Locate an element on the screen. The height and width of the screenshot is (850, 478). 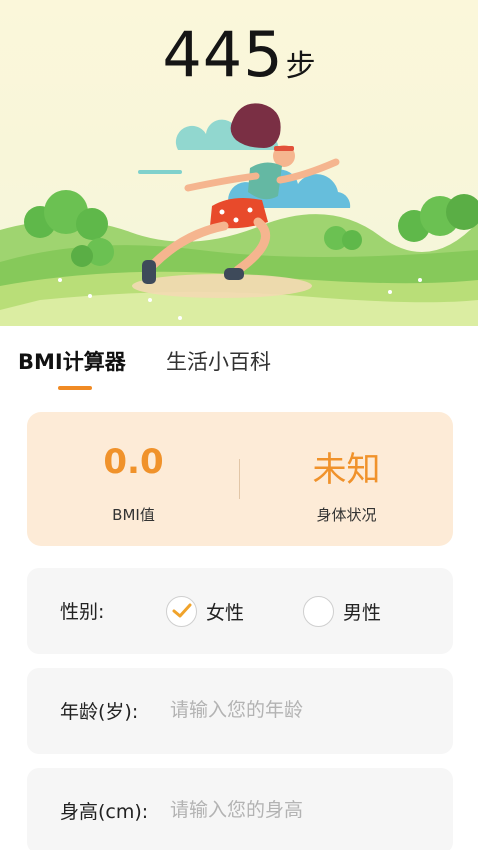
male-radio: 男性 is located at coordinates (342, 611).